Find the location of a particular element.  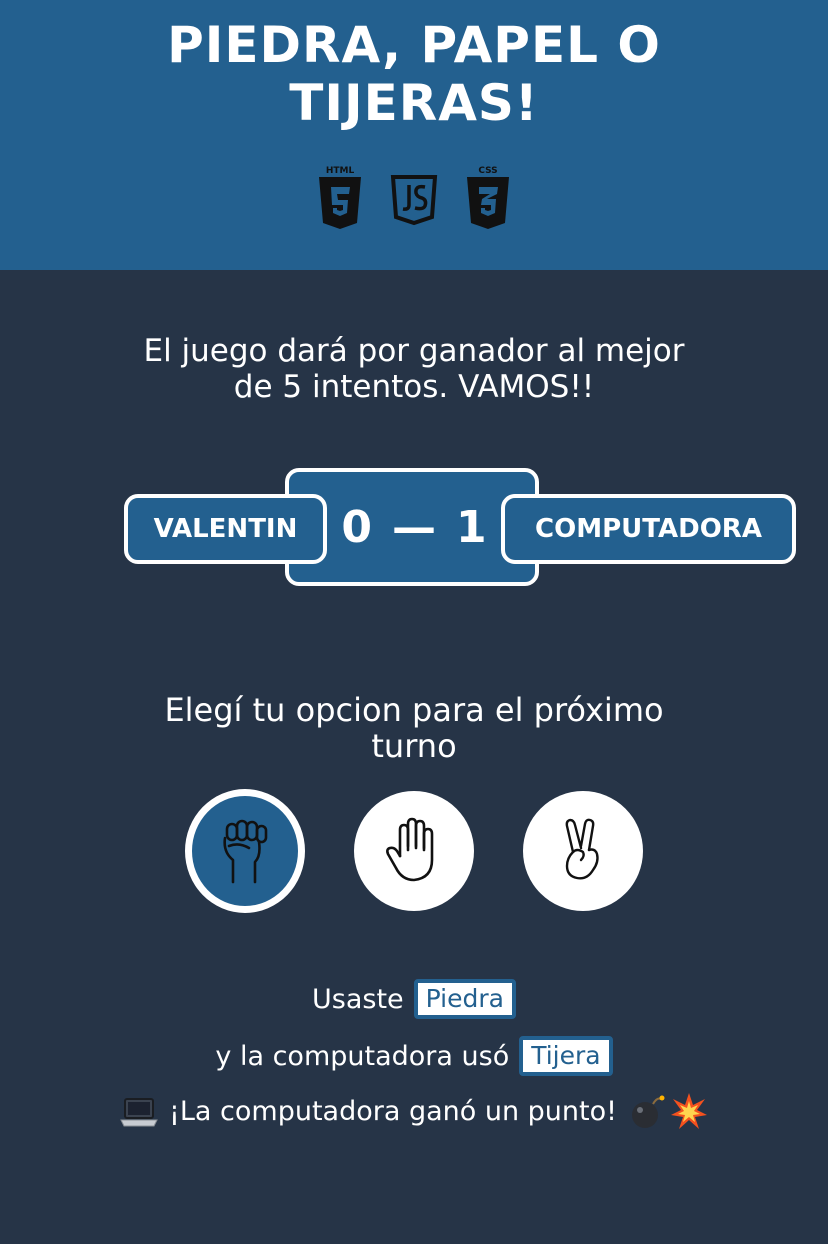

page-title: PIEDRA, PAPEL O TIJERAS! is located at coordinates (414, 74).